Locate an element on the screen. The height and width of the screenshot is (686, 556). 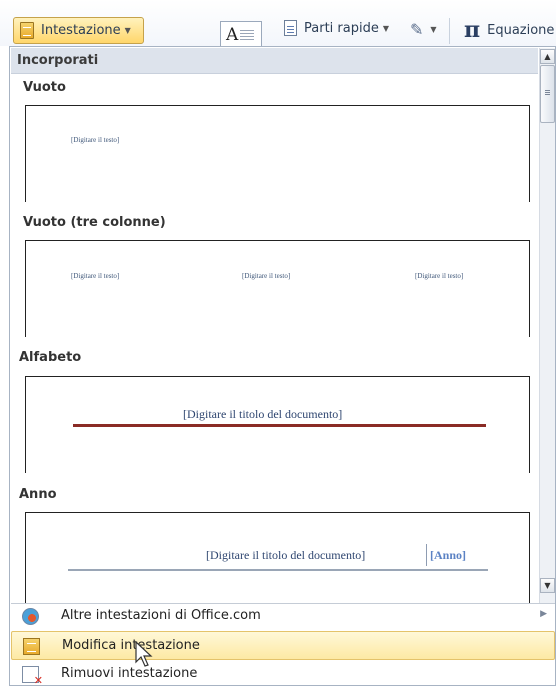
placeholder-text-right: [Digitare il testo] is located at coordinates (439, 276).